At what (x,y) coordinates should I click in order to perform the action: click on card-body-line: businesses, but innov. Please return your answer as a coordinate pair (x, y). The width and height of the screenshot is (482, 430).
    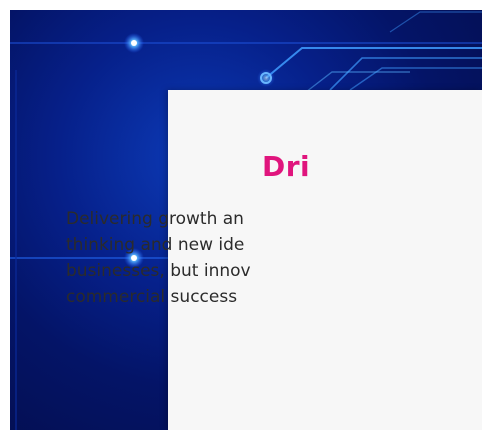
    Looking at the image, I should click on (158, 271).